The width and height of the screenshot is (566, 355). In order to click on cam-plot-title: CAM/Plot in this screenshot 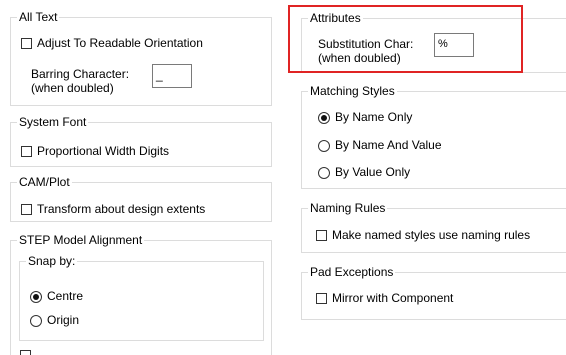, I will do `click(44, 182)`.